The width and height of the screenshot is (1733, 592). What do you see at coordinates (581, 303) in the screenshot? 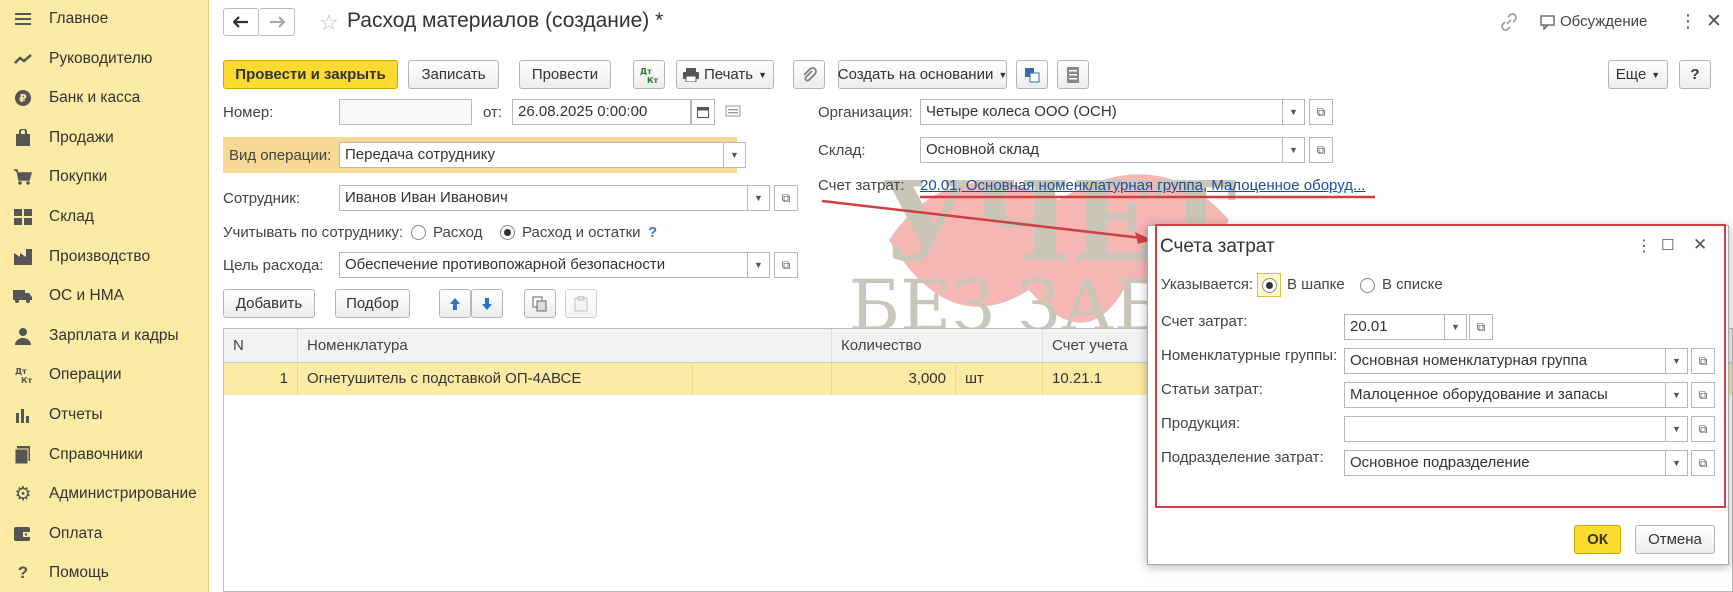
I see `paste-row-button` at bounding box center [581, 303].